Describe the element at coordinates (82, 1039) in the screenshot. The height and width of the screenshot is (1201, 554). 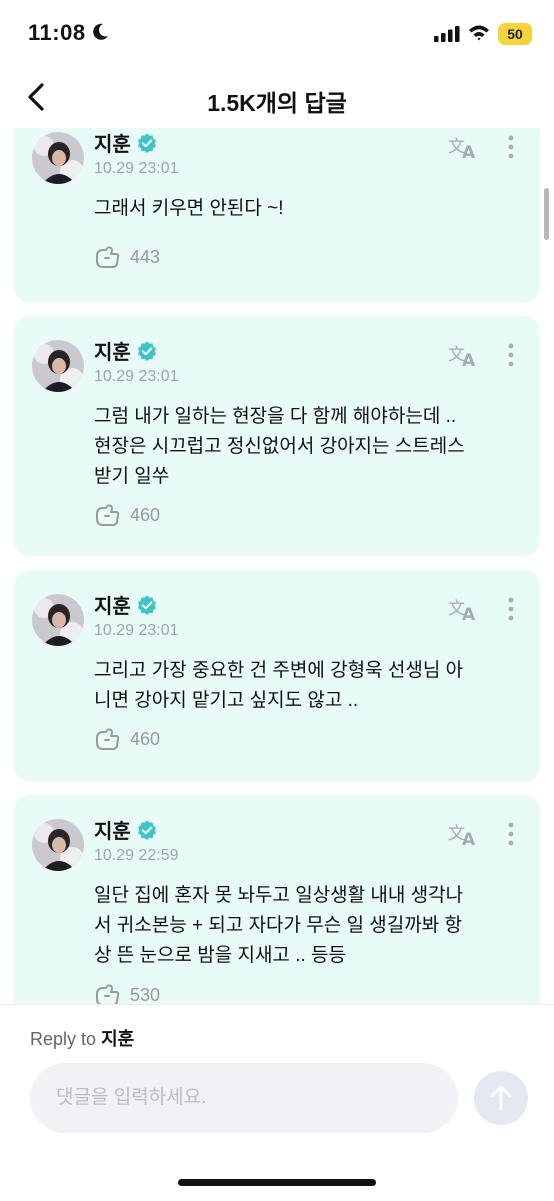
I see `reply-to-label: Reply to 지훈` at that location.